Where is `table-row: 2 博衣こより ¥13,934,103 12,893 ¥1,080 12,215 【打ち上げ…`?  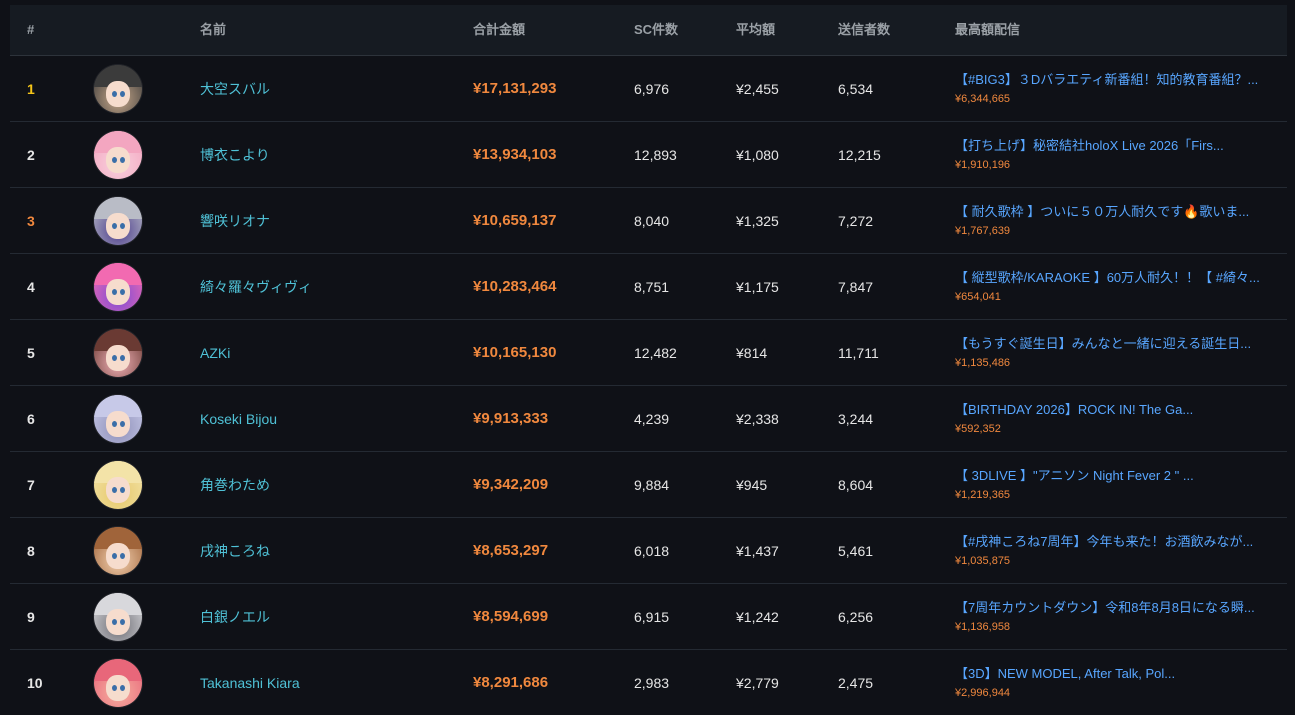 table-row: 2 博衣こより ¥13,934,103 12,893 ¥1,080 12,215 【打ち上げ… is located at coordinates (648, 155).